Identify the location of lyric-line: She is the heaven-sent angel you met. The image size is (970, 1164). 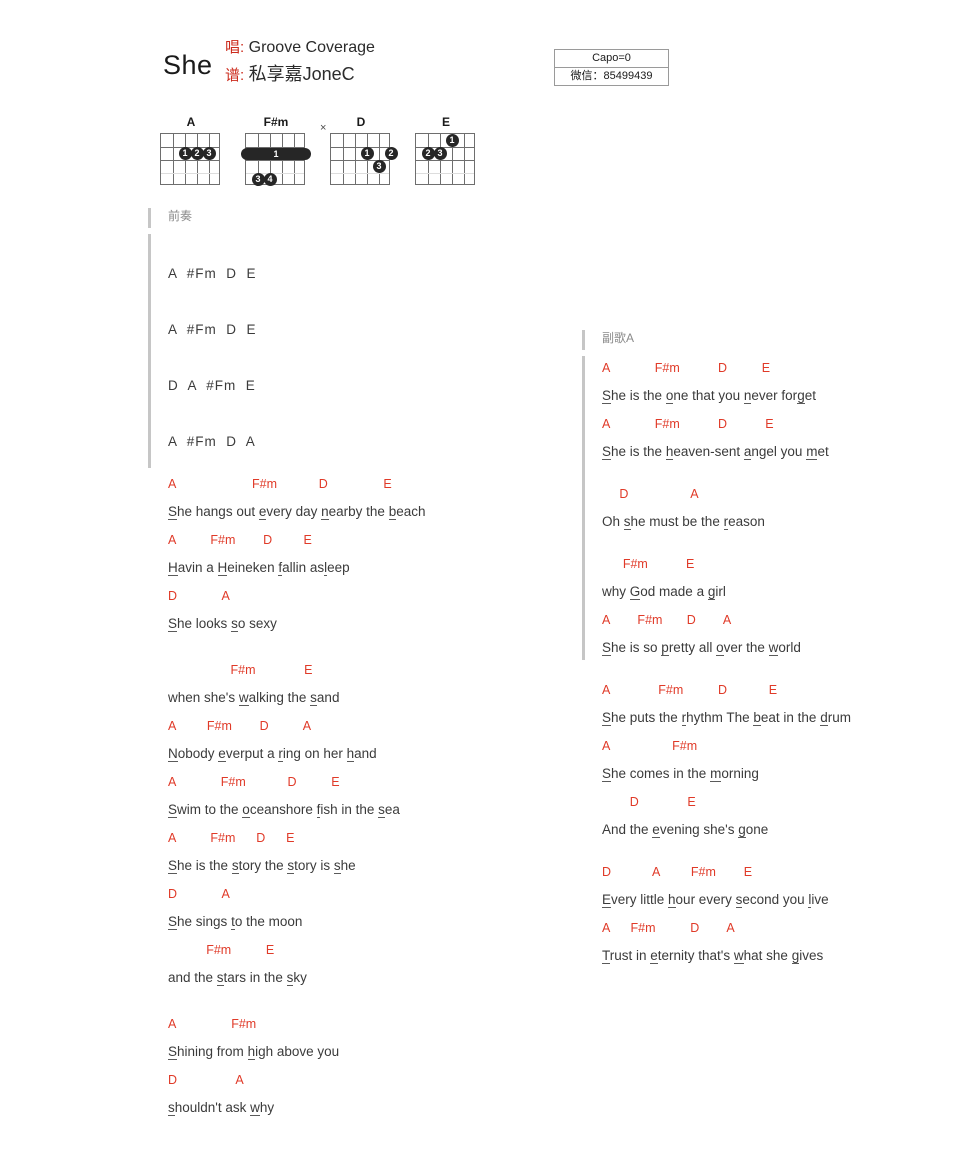
(782, 452).